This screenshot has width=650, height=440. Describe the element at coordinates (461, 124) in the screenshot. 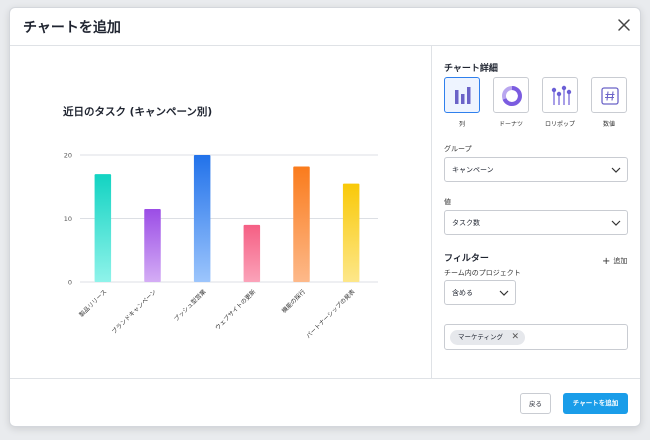

I see `chart-type-label: 列` at that location.